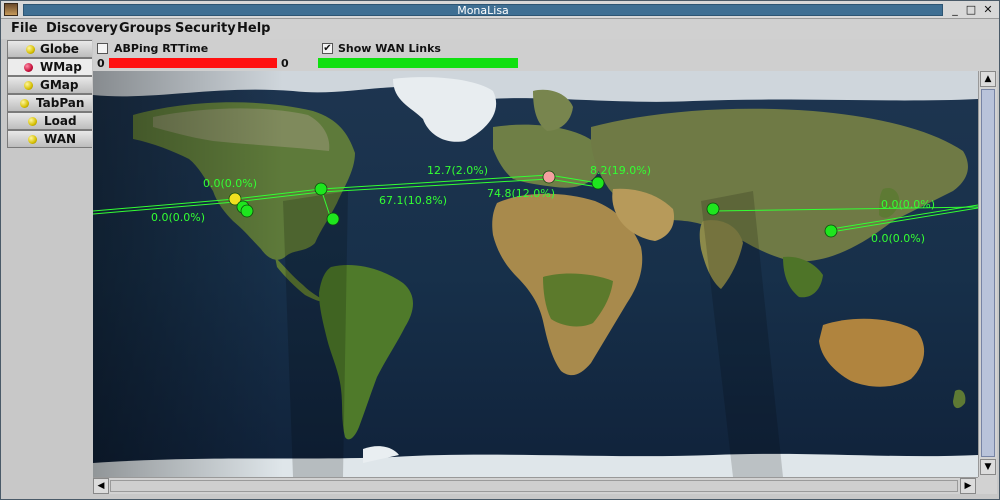 This screenshot has width=1000, height=500. What do you see at coordinates (161, 48) in the screenshot?
I see `abping-label: ABPing RTTime` at bounding box center [161, 48].